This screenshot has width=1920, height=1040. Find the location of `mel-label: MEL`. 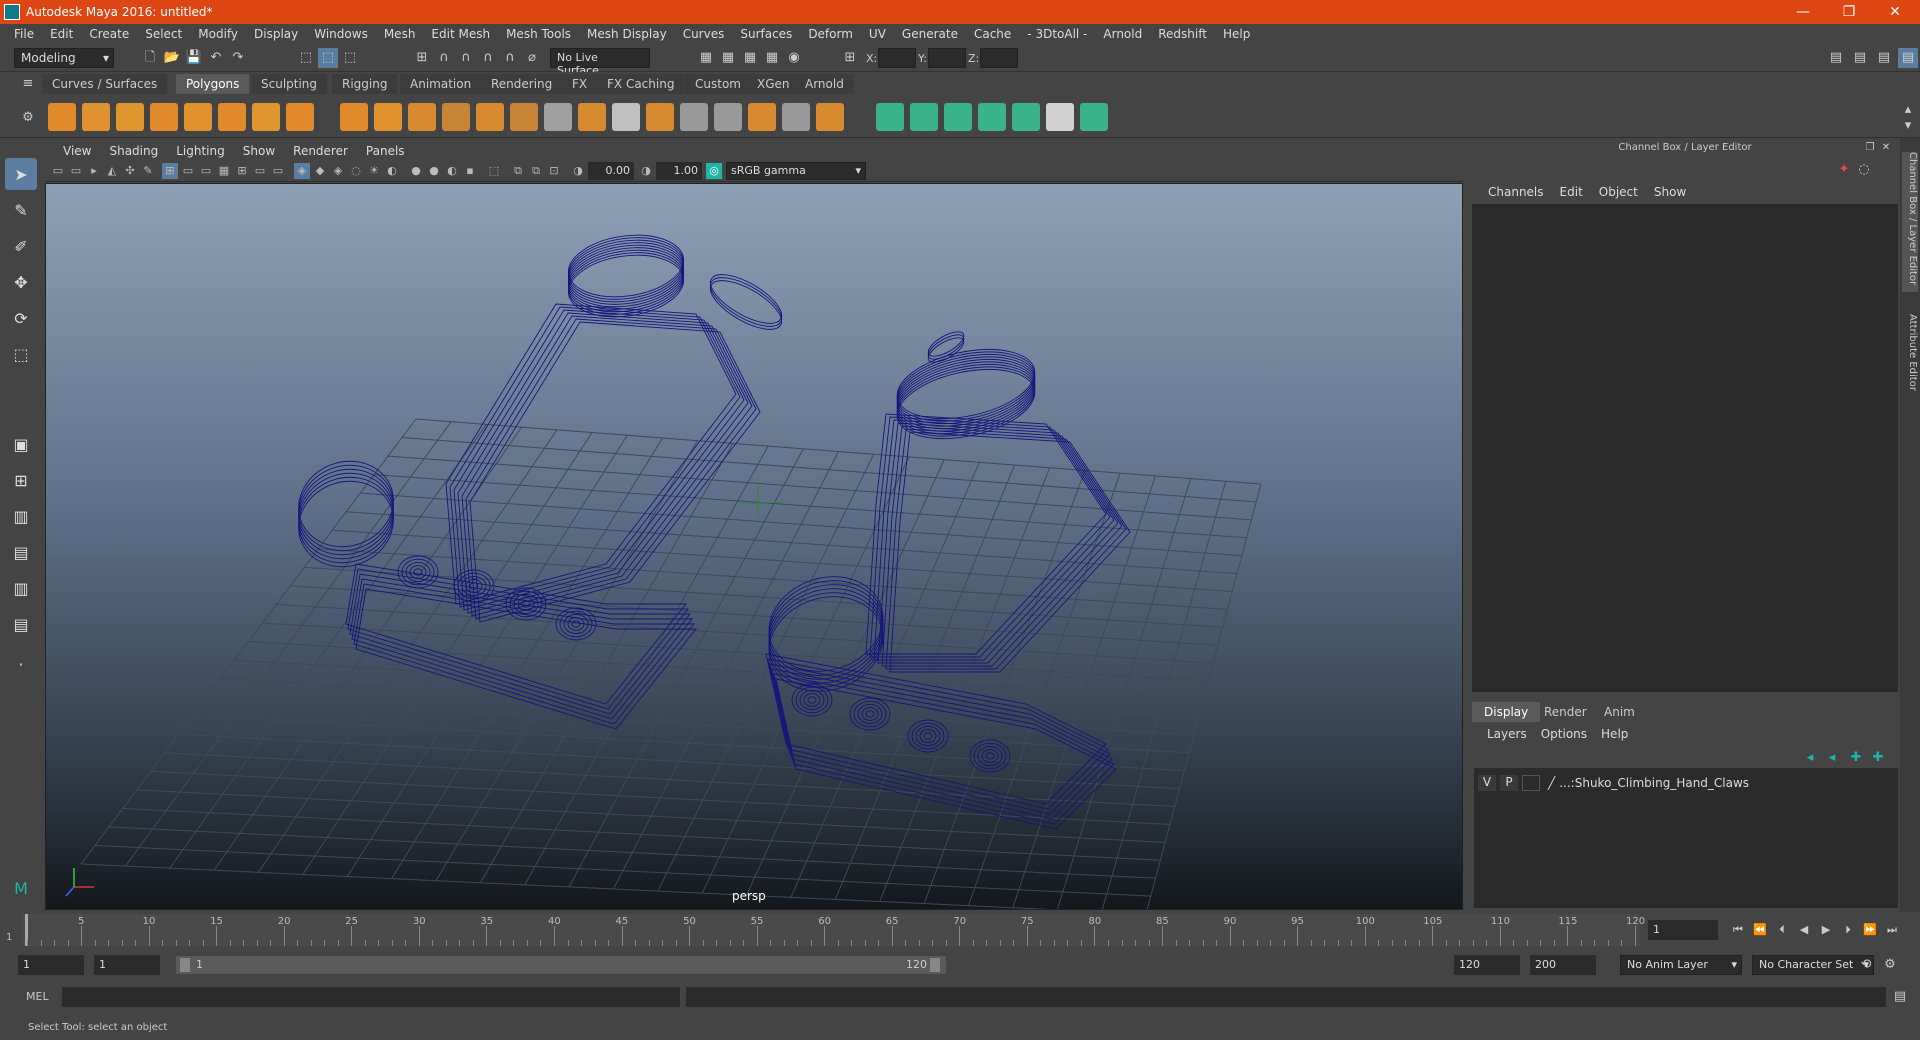

mel-label: MEL is located at coordinates (37, 996).